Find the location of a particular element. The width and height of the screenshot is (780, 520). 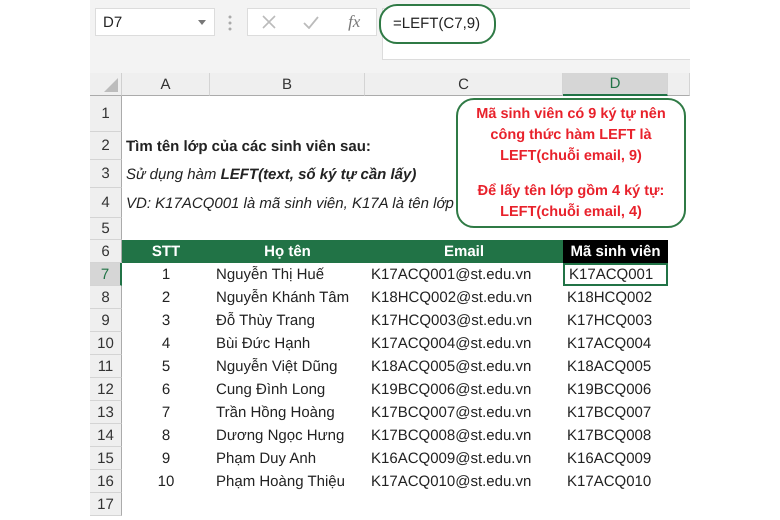

row-header: 4 is located at coordinates (106, 203).